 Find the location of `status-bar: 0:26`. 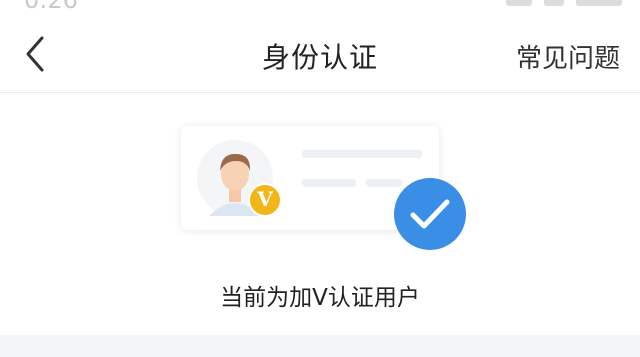

status-bar: 0:26 is located at coordinates (320, 7).